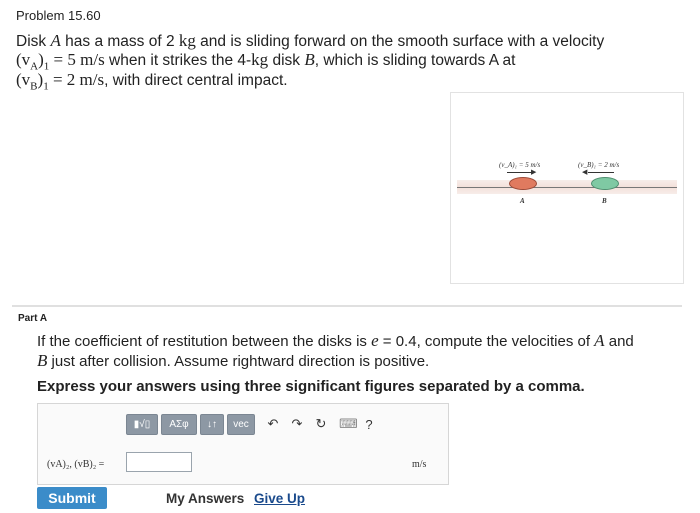 The image size is (700, 513). What do you see at coordinates (321, 424) in the screenshot?
I see `reset-icon: ↻` at bounding box center [321, 424].